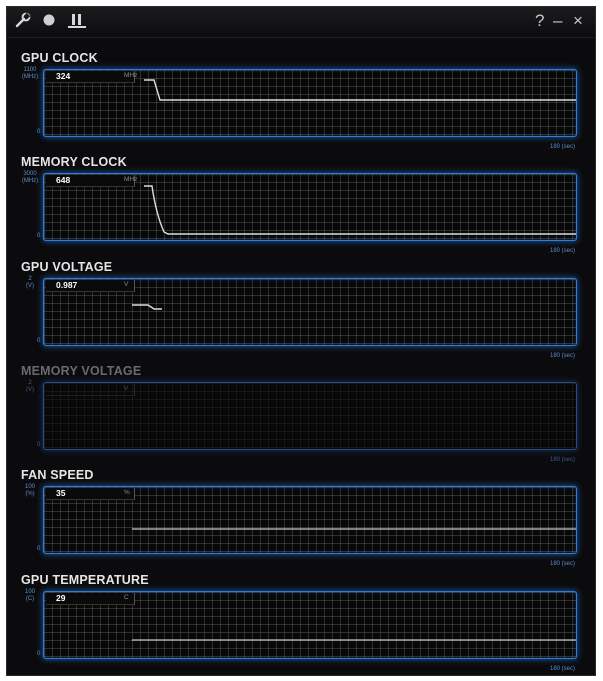 The image size is (603, 681). What do you see at coordinates (61, 598) in the screenshot?
I see `current-value: 29` at bounding box center [61, 598].